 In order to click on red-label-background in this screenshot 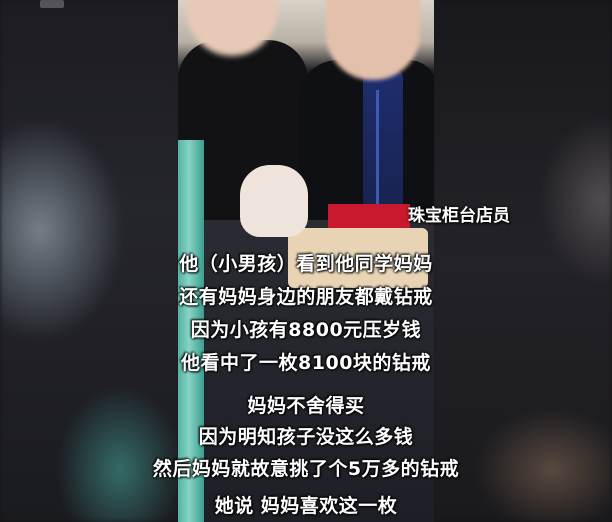, I will do `click(369, 216)`.